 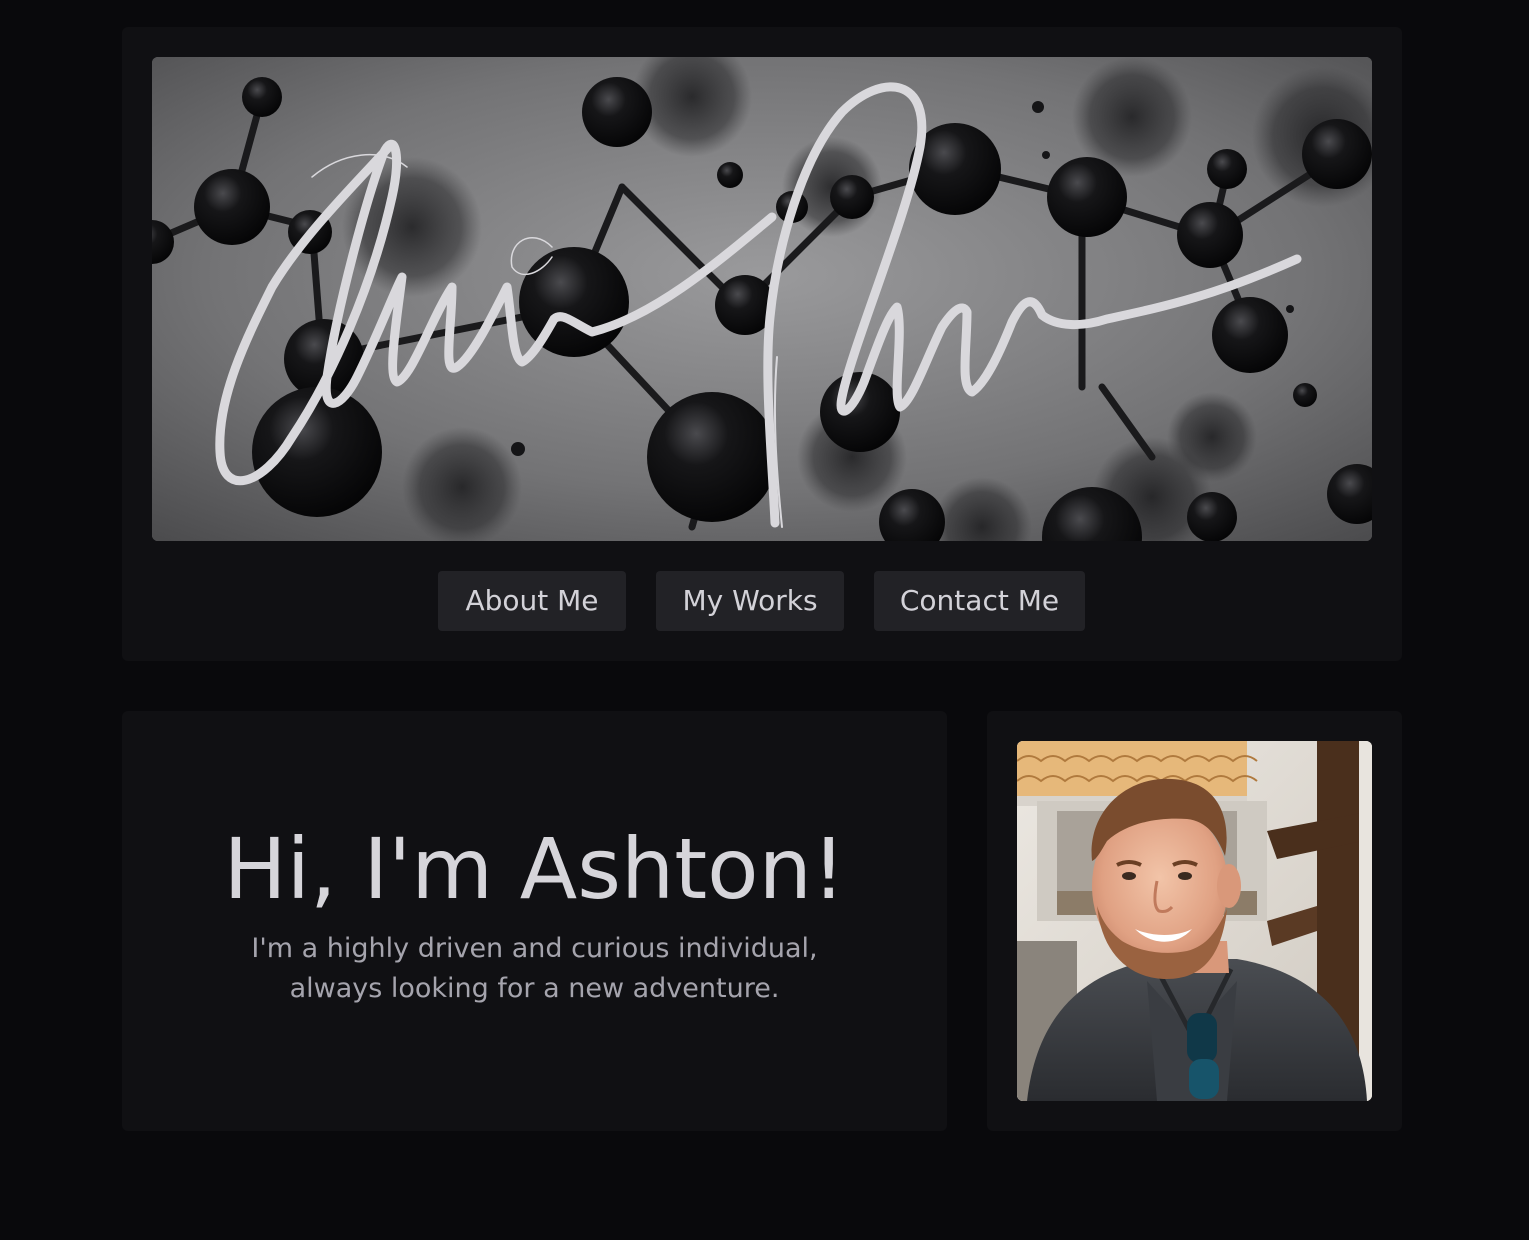 What do you see at coordinates (979, 601) in the screenshot?
I see `nav-contact-me-button: Contact Me` at bounding box center [979, 601].